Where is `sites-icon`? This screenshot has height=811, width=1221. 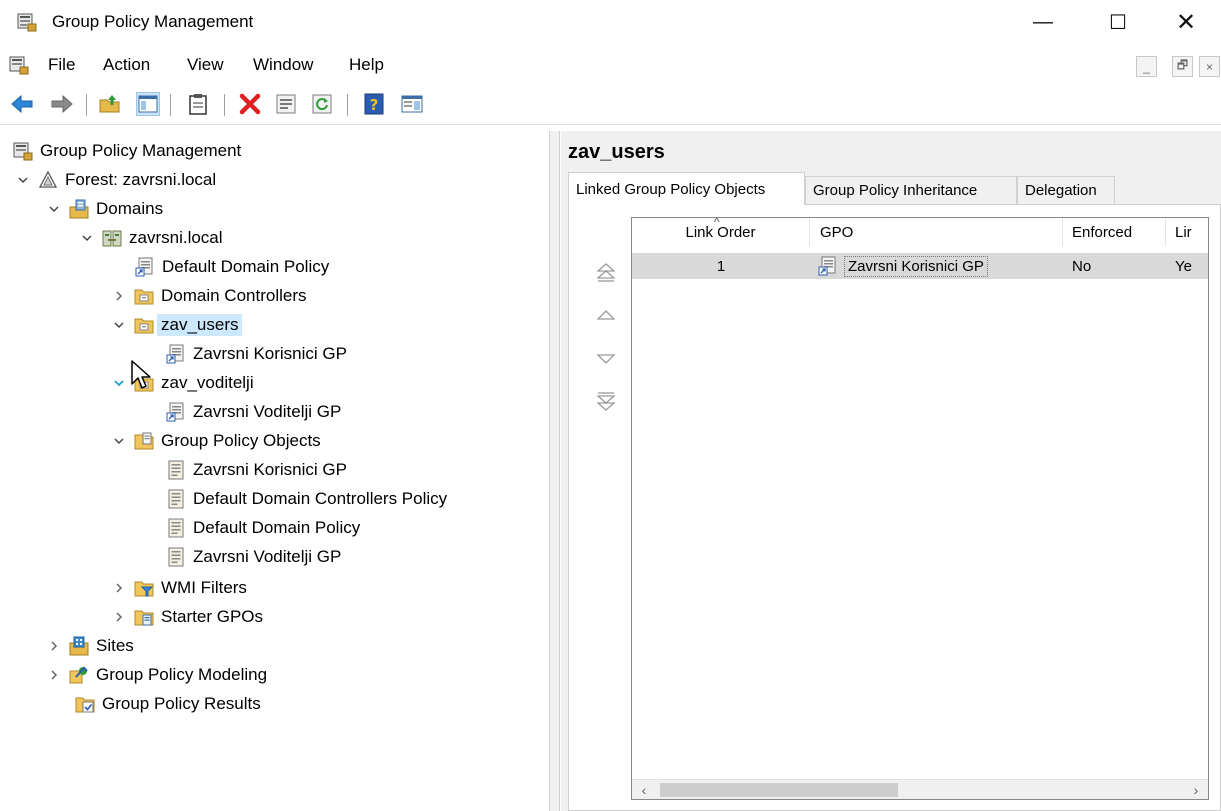 sites-icon is located at coordinates (79, 646).